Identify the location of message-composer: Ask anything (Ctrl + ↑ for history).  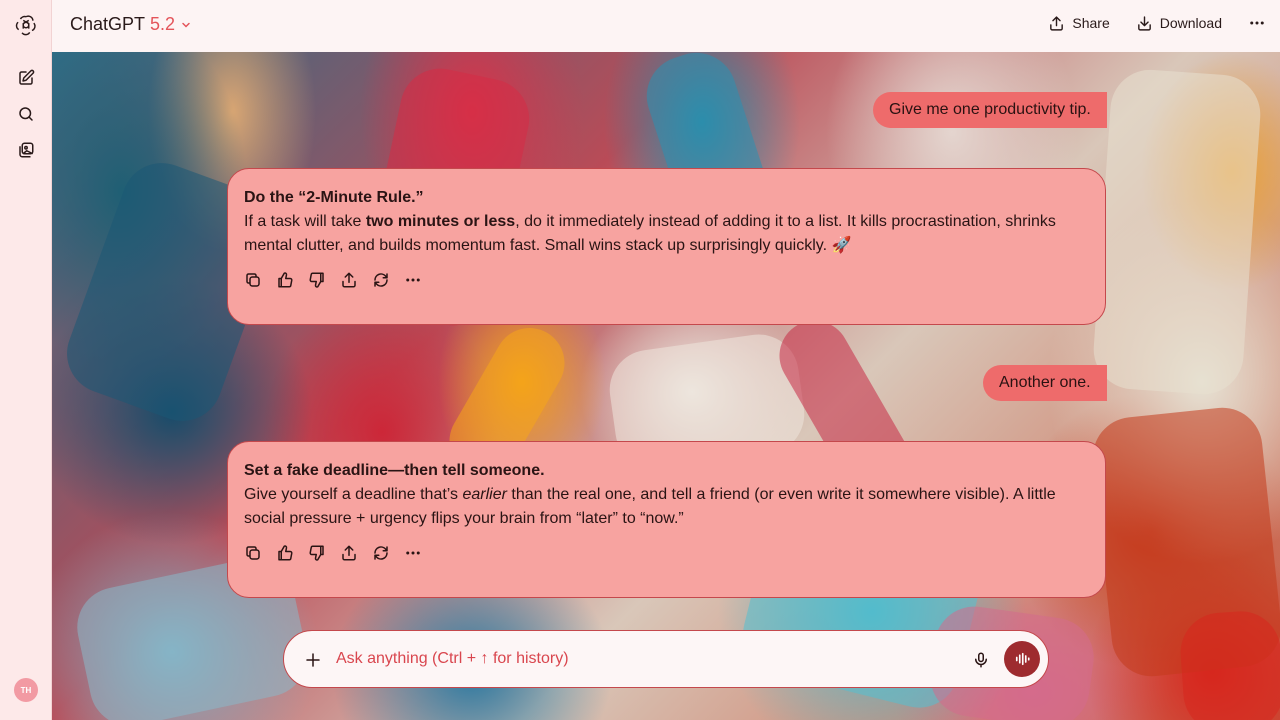
(666, 659).